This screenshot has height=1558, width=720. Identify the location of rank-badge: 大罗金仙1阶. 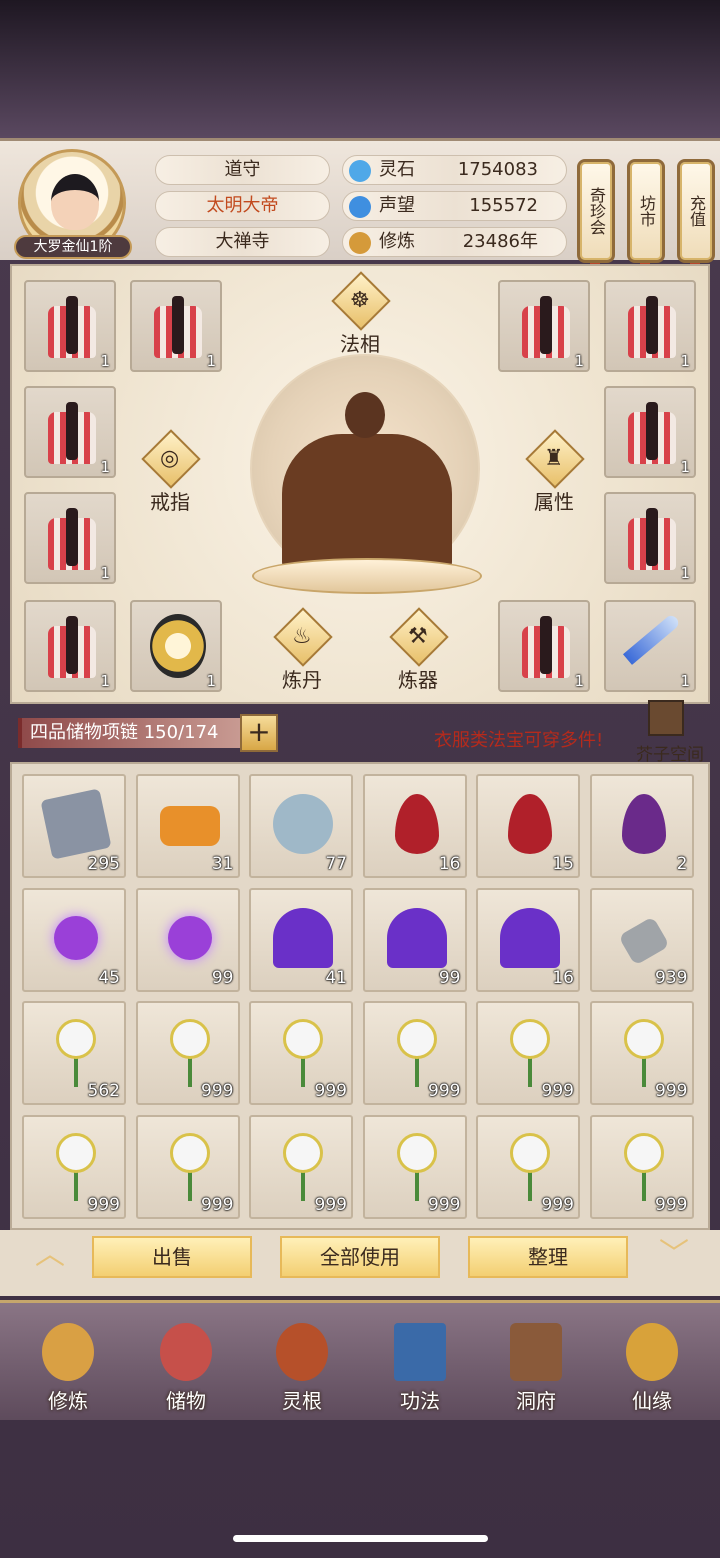
(73, 247).